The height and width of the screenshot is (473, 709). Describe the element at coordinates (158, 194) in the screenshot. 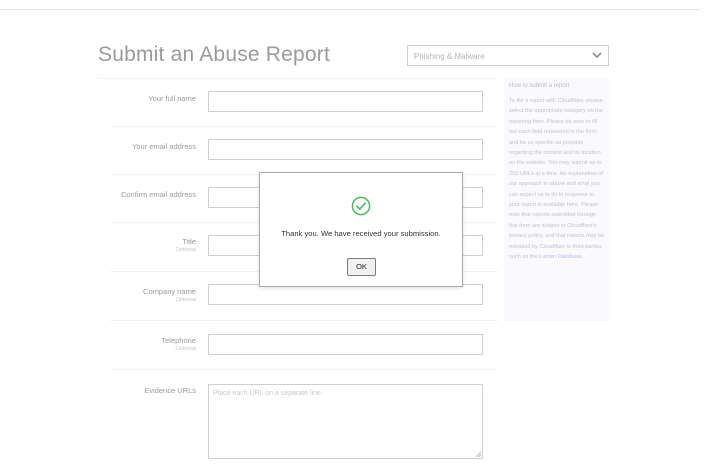

I see `confirm-email-label: Confirm email address` at that location.